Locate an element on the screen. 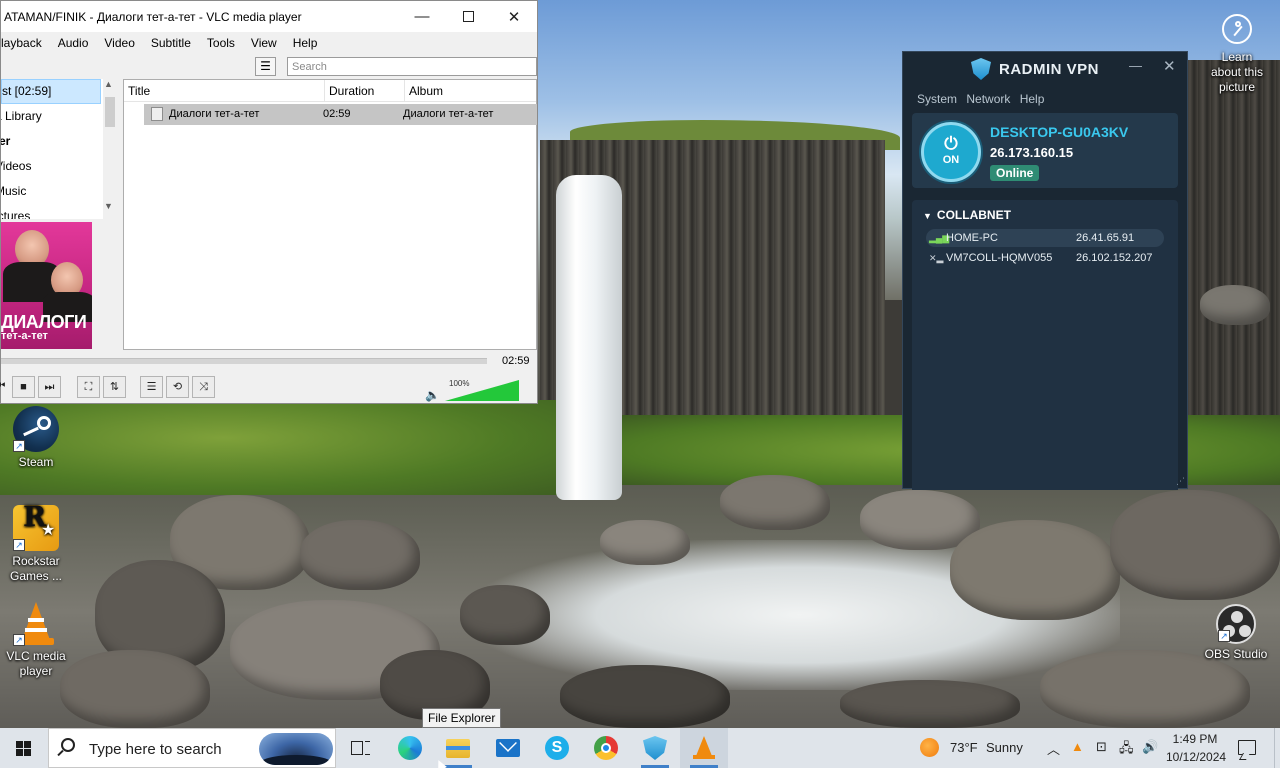 This screenshot has width=1280, height=768. tooltip: File Explorer is located at coordinates (462, 718).